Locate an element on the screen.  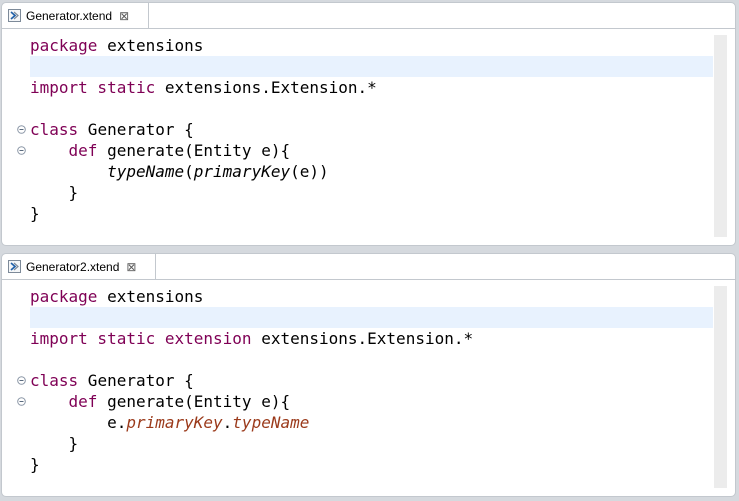
keyword: import static extension is located at coordinates (141, 338).